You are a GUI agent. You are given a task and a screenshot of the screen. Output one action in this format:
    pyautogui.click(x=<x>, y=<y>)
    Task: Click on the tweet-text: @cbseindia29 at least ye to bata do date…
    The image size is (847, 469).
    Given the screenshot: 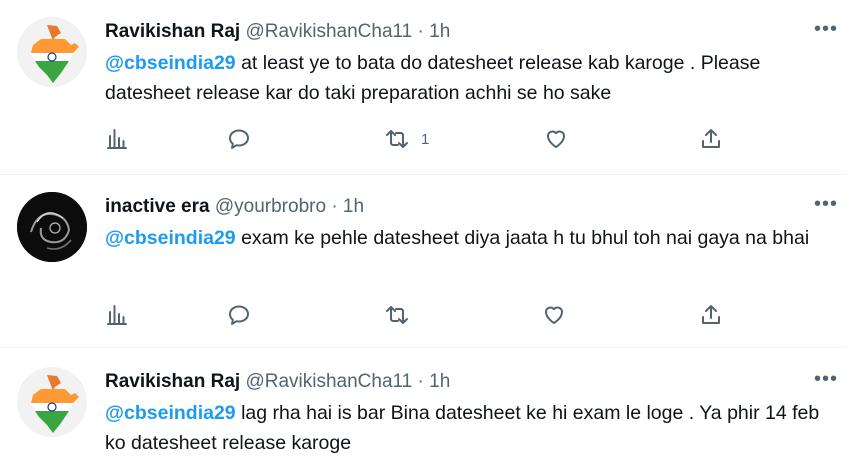 What is the action you would take?
    pyautogui.click(x=472, y=78)
    